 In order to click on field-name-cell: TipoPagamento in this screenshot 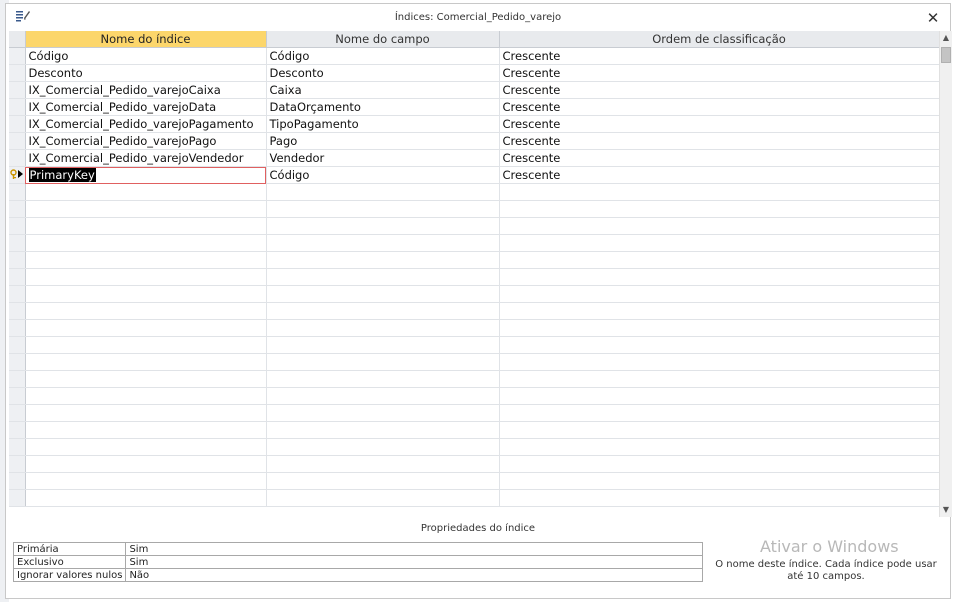, I will do `click(383, 124)`.